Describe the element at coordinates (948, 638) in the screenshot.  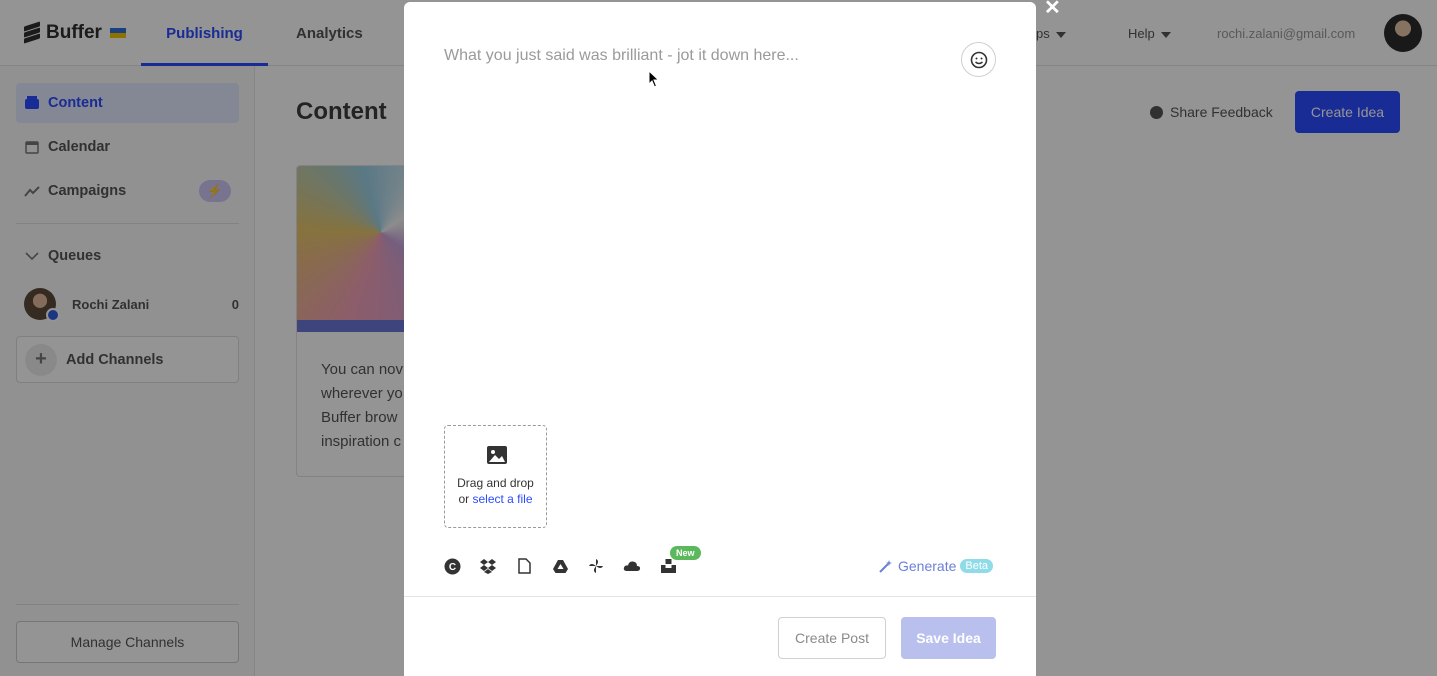
I see `save-idea-button: Save Idea` at that location.